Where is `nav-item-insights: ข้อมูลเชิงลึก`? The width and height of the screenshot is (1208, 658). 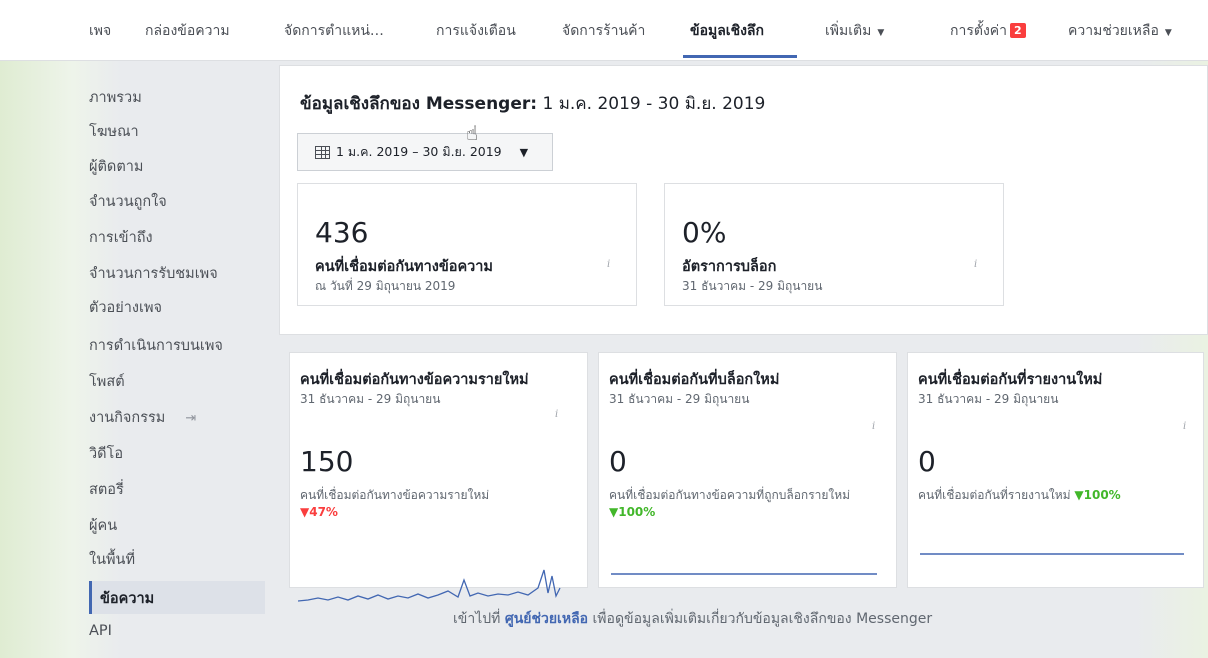
nav-item-insights: ข้อมูลเชิงลึก is located at coordinates (727, 31).